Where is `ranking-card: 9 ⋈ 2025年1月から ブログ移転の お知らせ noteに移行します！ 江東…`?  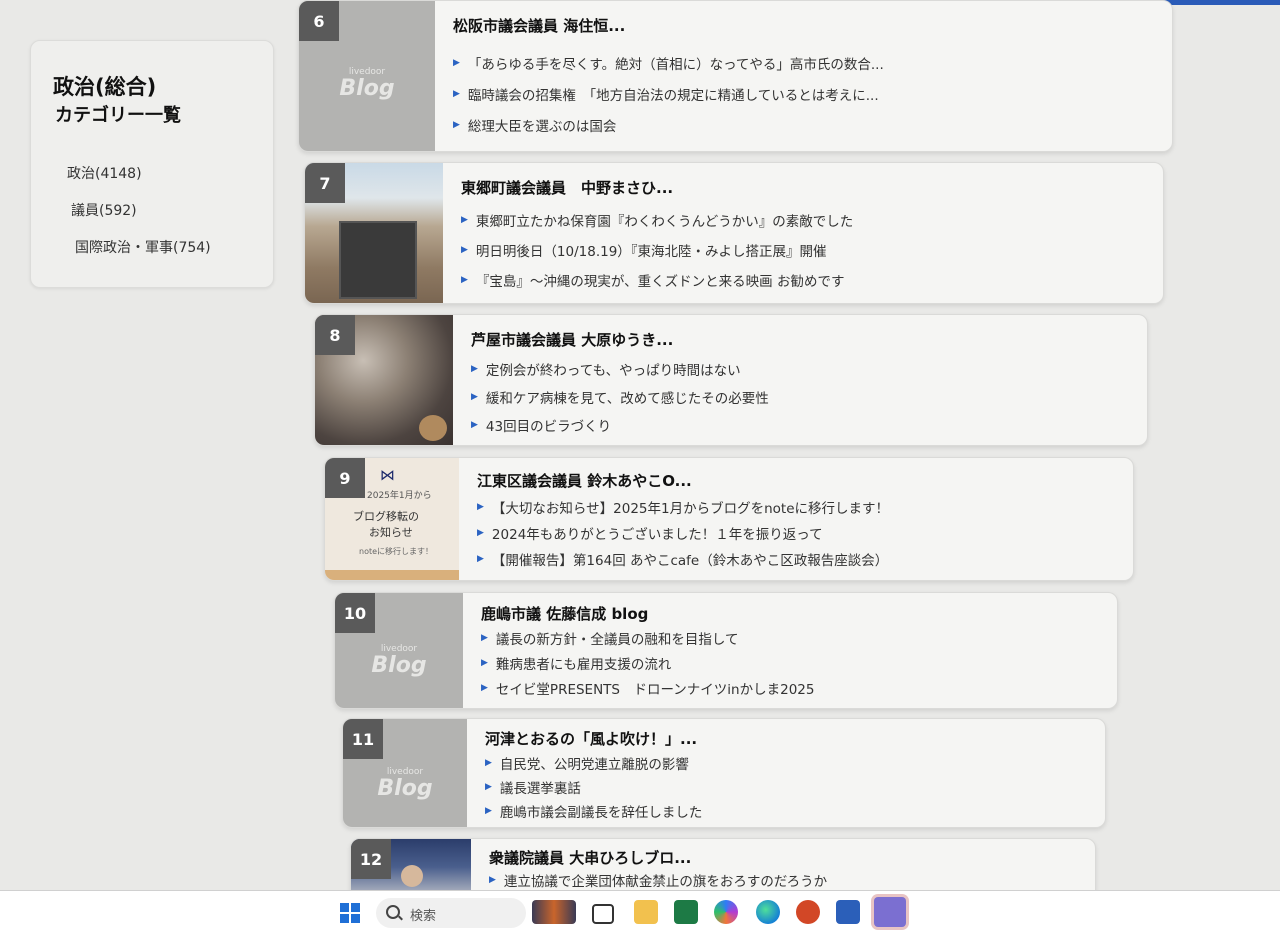 ranking-card: 9 ⋈ 2025年1月から ブログ移転の お知らせ noteに移行します！ 江東… is located at coordinates (729, 519).